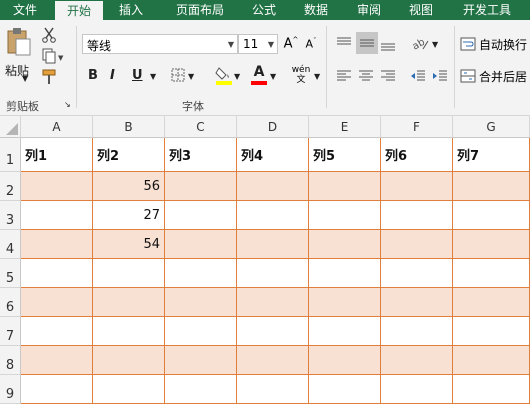 This screenshot has width=530, height=415. Describe the element at coordinates (10, 302) in the screenshot. I see `row-header-6: 6` at that location.